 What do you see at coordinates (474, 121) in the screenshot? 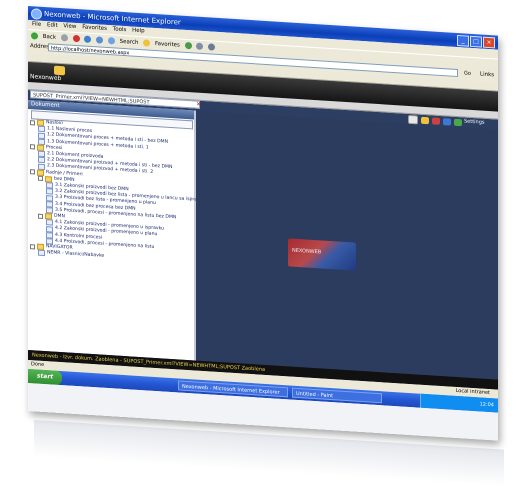
I see `settings-button: Settings` at bounding box center [474, 121].